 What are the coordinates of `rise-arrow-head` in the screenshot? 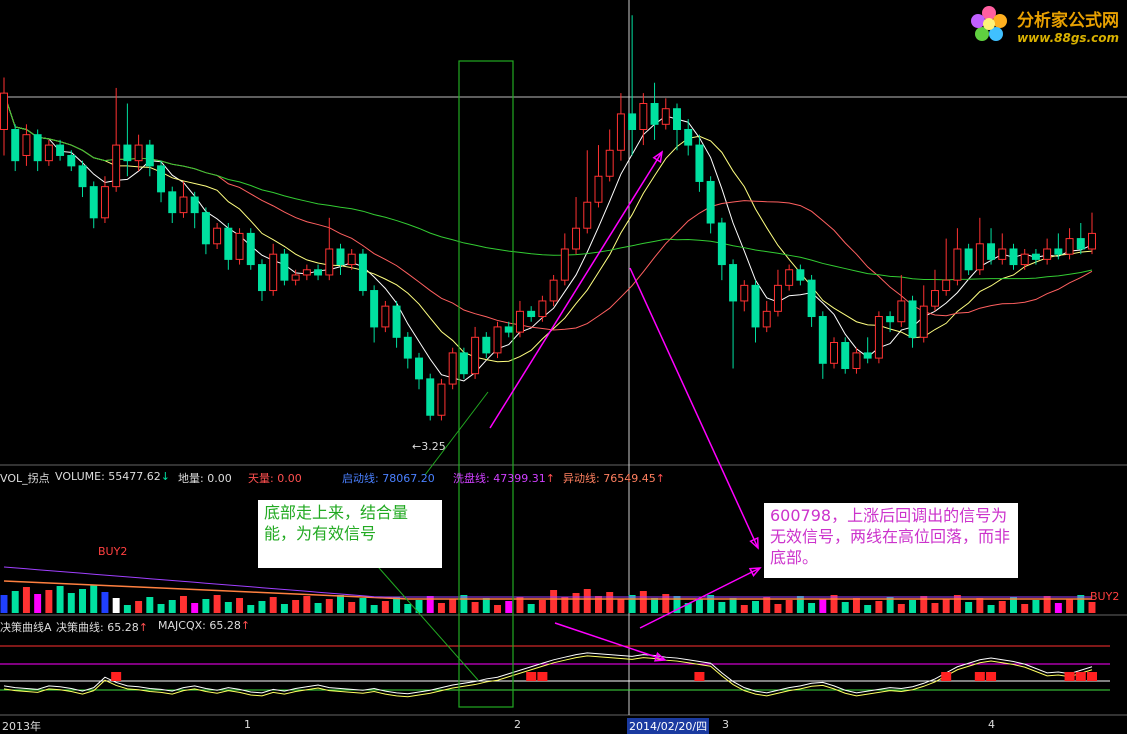 It's located at (658, 157).